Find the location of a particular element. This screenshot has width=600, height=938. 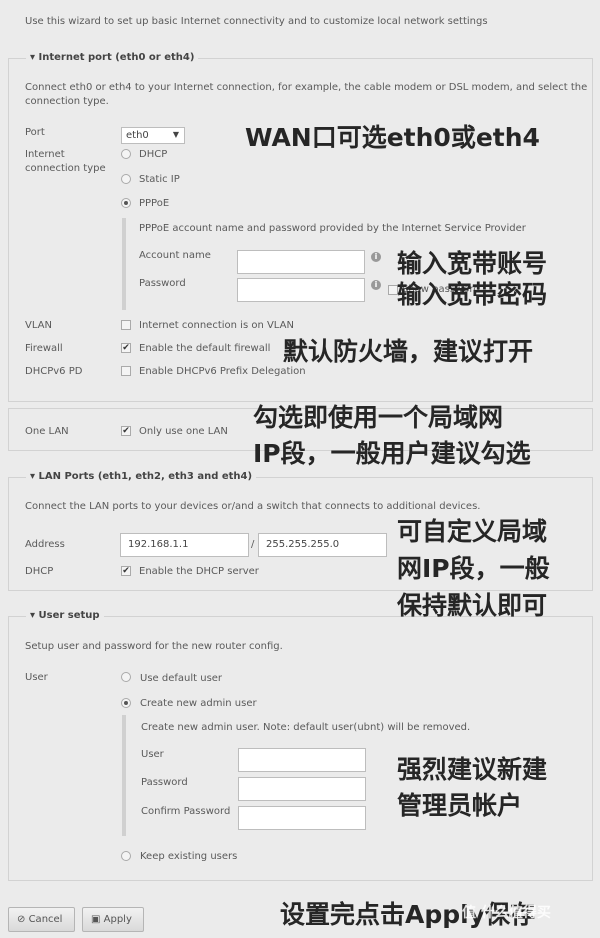

default-user-label: Use default user is located at coordinates (181, 678).